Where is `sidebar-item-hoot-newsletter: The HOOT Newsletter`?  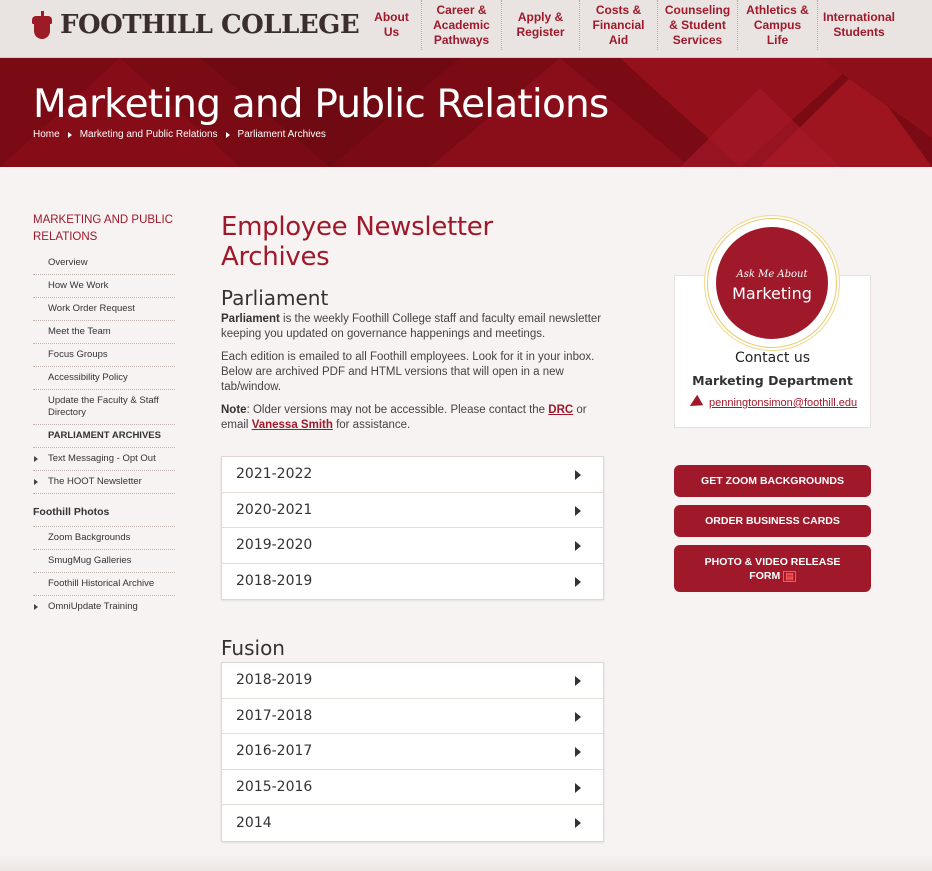 sidebar-item-hoot-newsletter: The HOOT Newsletter is located at coordinates (104, 482).